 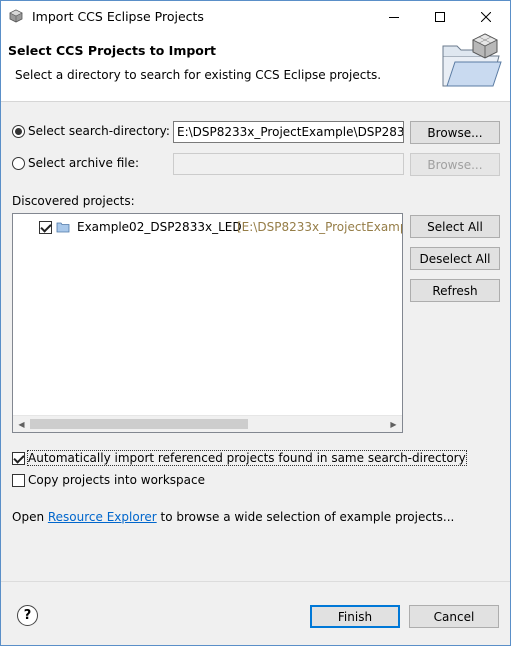 I want to click on minimize-button, so click(x=394, y=16).